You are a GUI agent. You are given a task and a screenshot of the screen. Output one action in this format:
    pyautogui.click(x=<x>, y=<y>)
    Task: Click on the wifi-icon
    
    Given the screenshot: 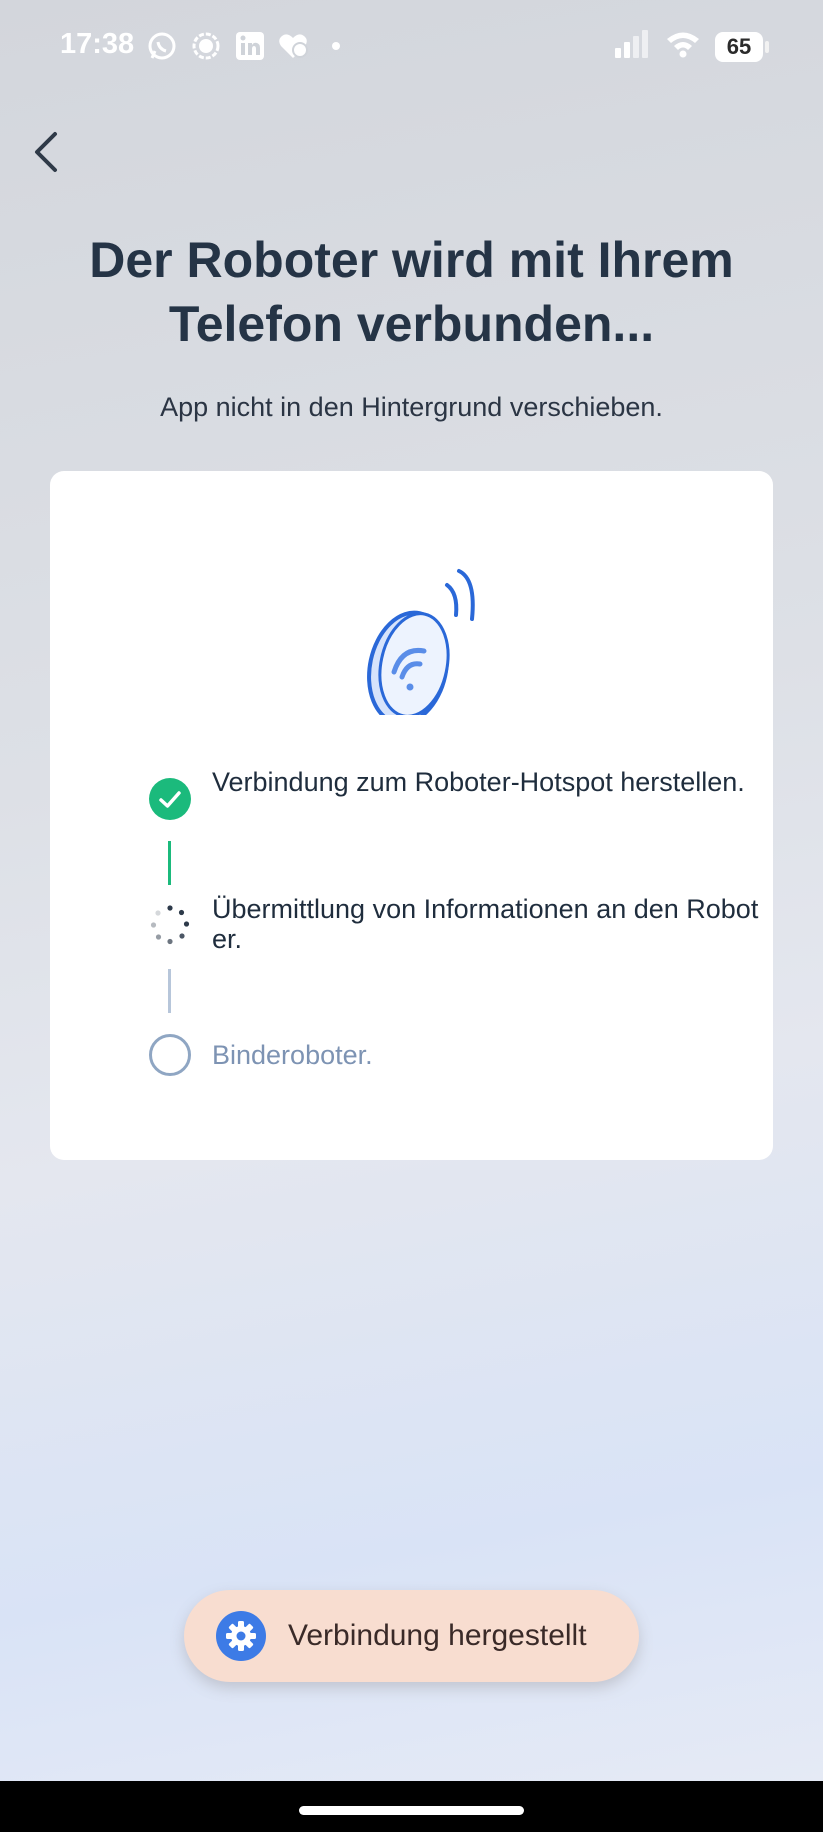 What is the action you would take?
    pyautogui.click(x=683, y=46)
    